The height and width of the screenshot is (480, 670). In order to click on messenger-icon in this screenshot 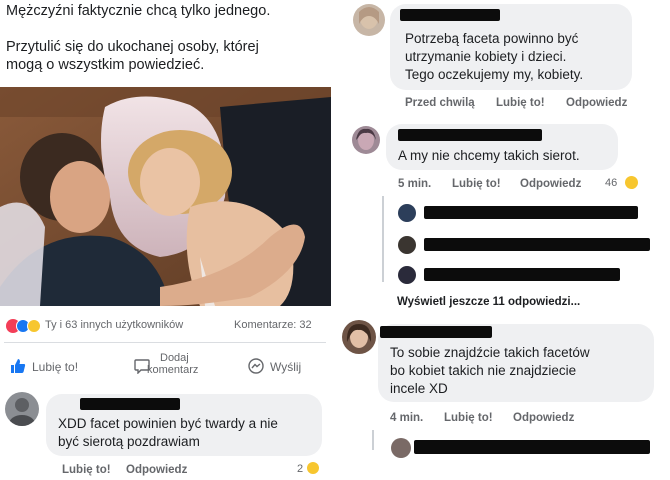, I will do `click(256, 366)`.